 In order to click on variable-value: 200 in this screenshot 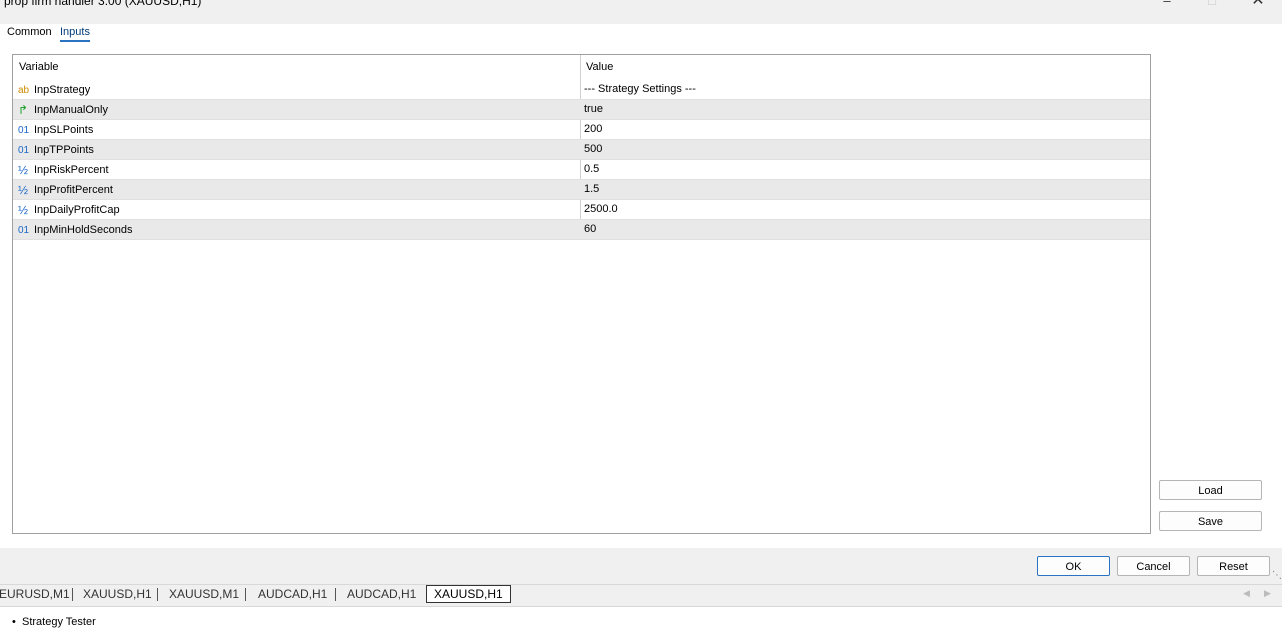, I will do `click(593, 129)`.